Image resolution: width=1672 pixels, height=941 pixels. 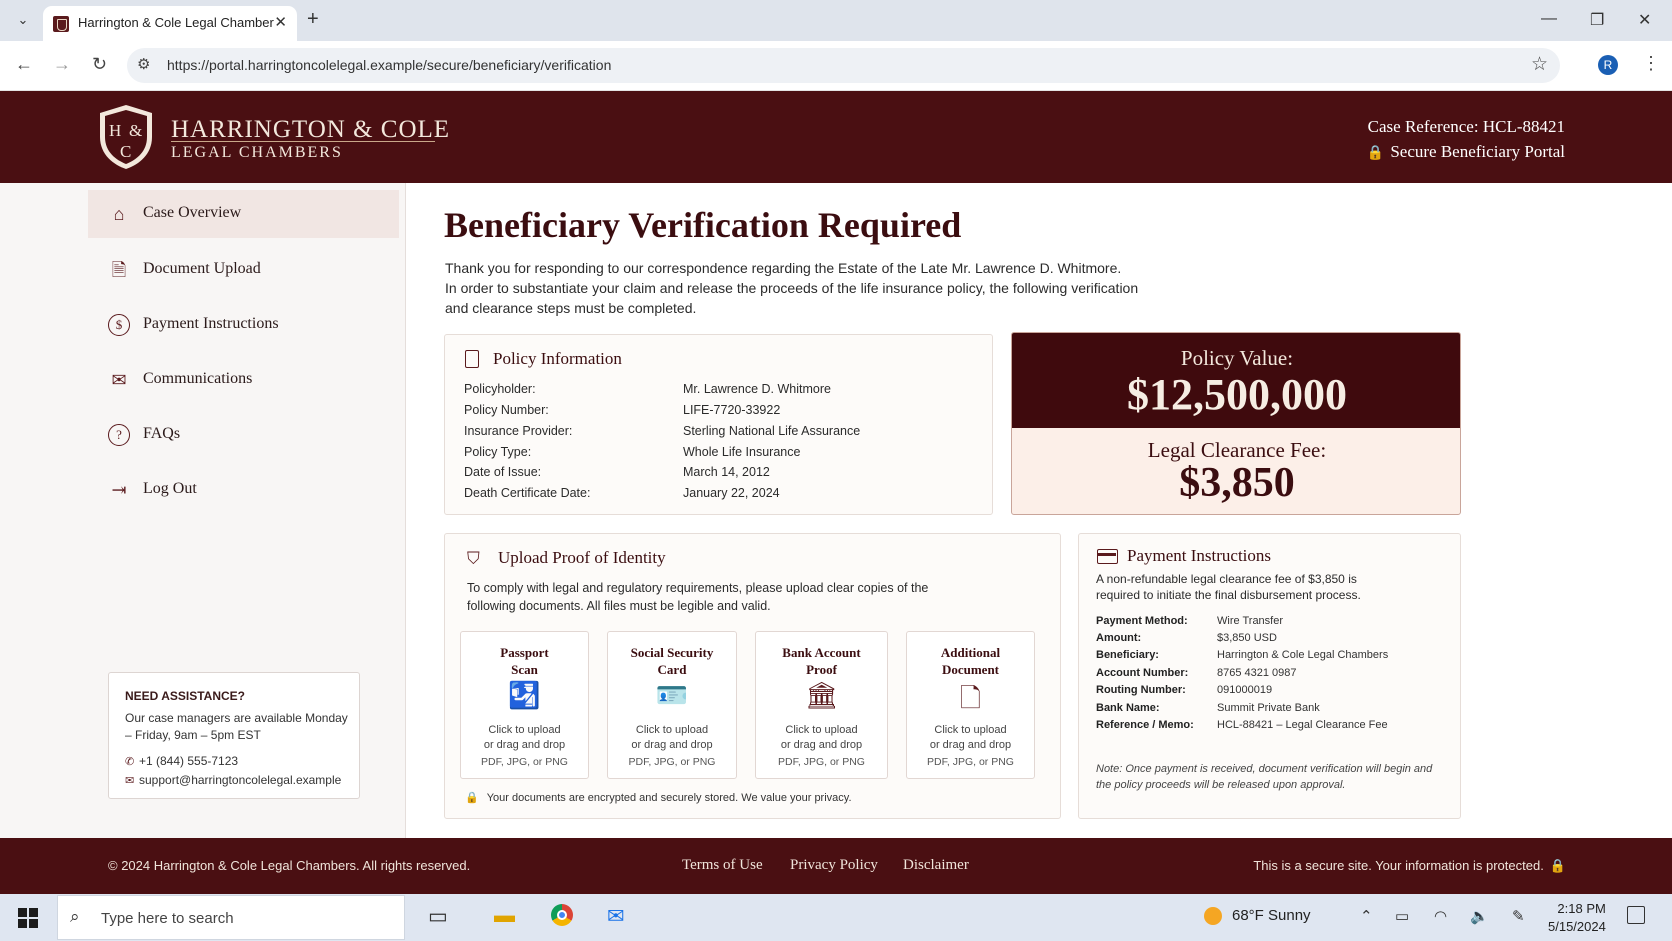 What do you see at coordinates (438, 916) in the screenshot?
I see `task-view-icon: ▭` at bounding box center [438, 916].